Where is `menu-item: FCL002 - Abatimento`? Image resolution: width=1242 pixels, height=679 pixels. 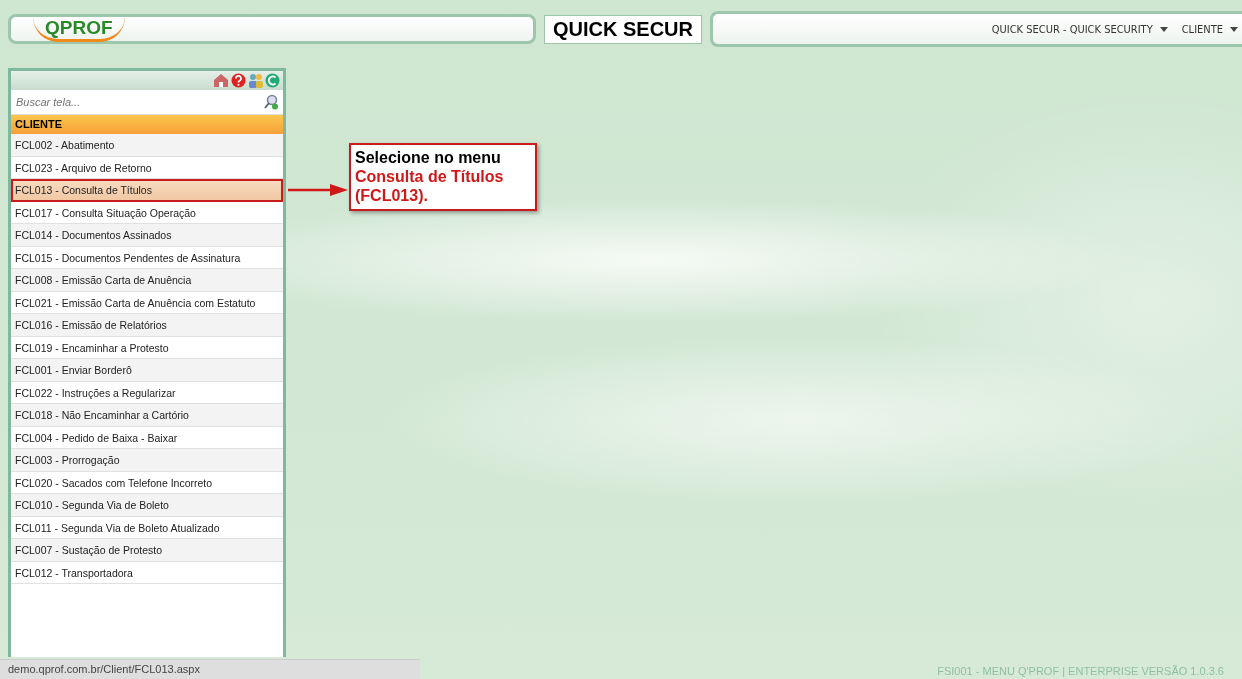
menu-item: FCL002 - Abatimento is located at coordinates (147, 145).